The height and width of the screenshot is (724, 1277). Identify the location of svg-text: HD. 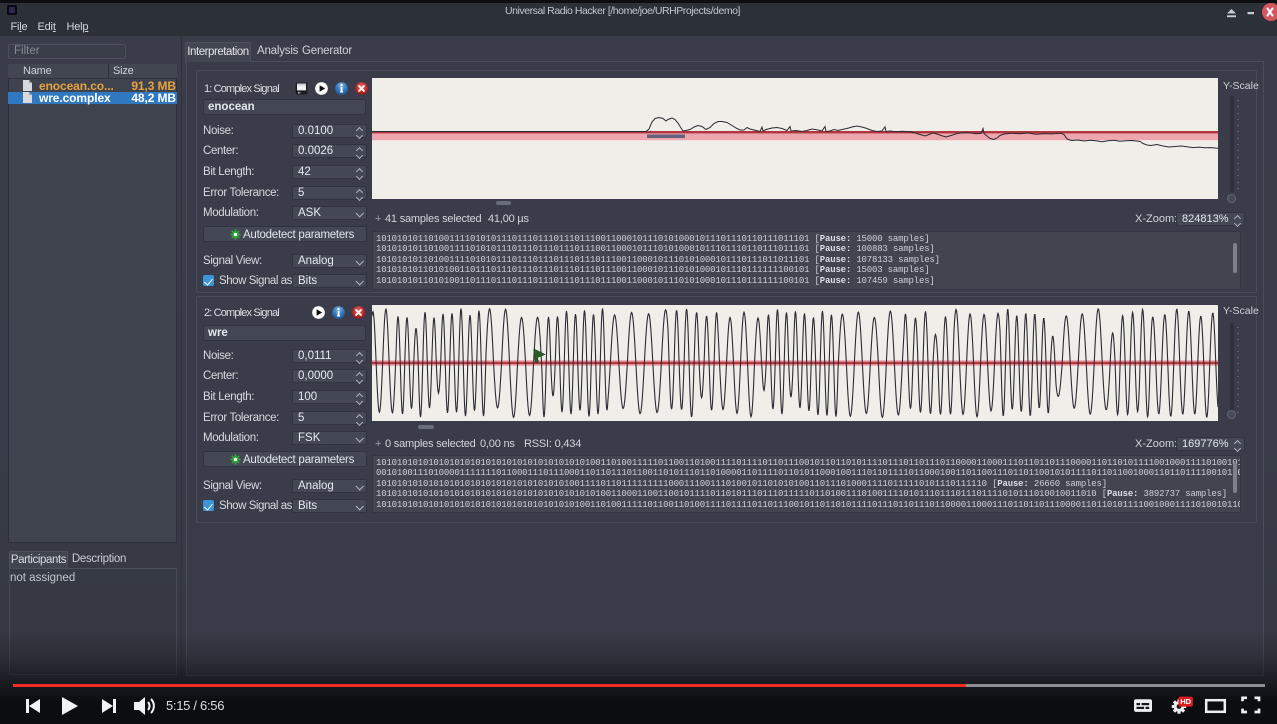
(1185, 701).